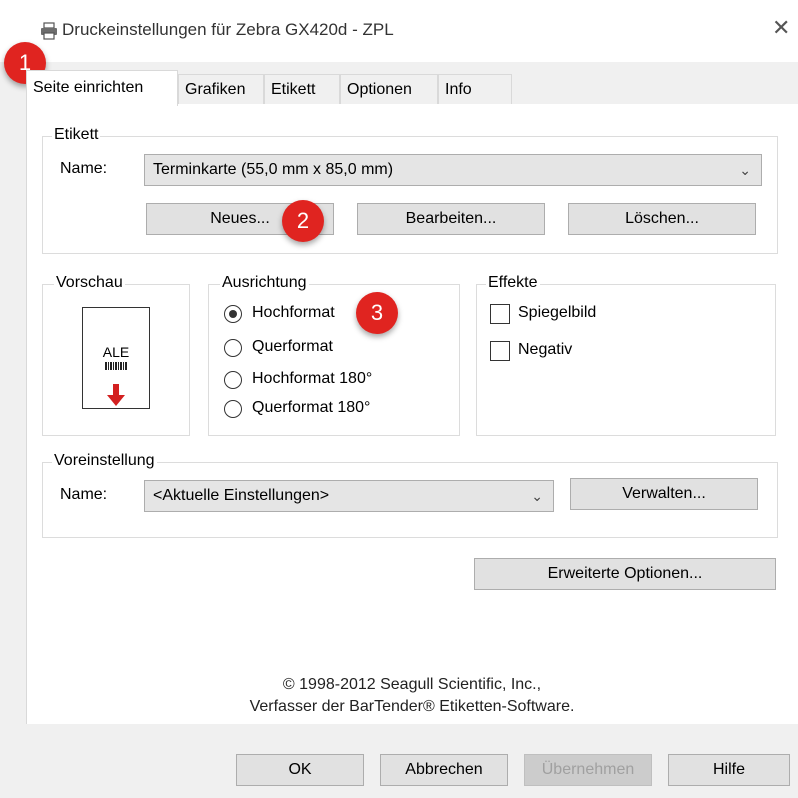 This screenshot has width=798, height=798. I want to click on ausrichtung-group-label: Ausrichtung, so click(264, 283).